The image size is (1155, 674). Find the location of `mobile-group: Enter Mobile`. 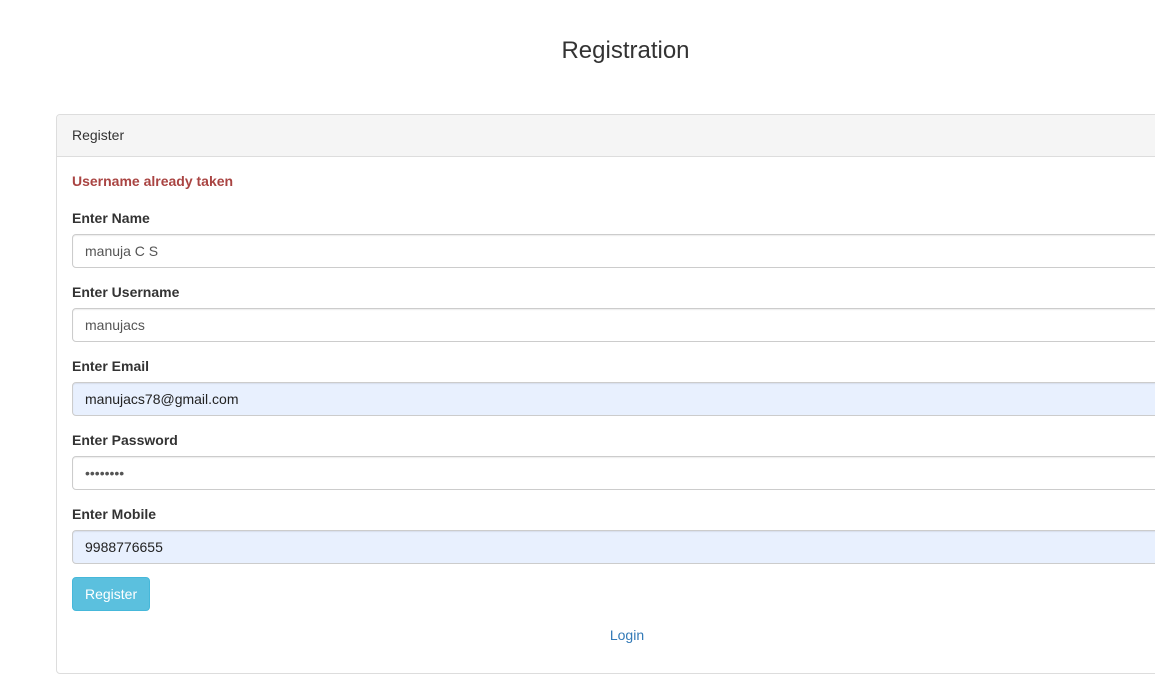

mobile-group: Enter Mobile is located at coordinates (613, 534).